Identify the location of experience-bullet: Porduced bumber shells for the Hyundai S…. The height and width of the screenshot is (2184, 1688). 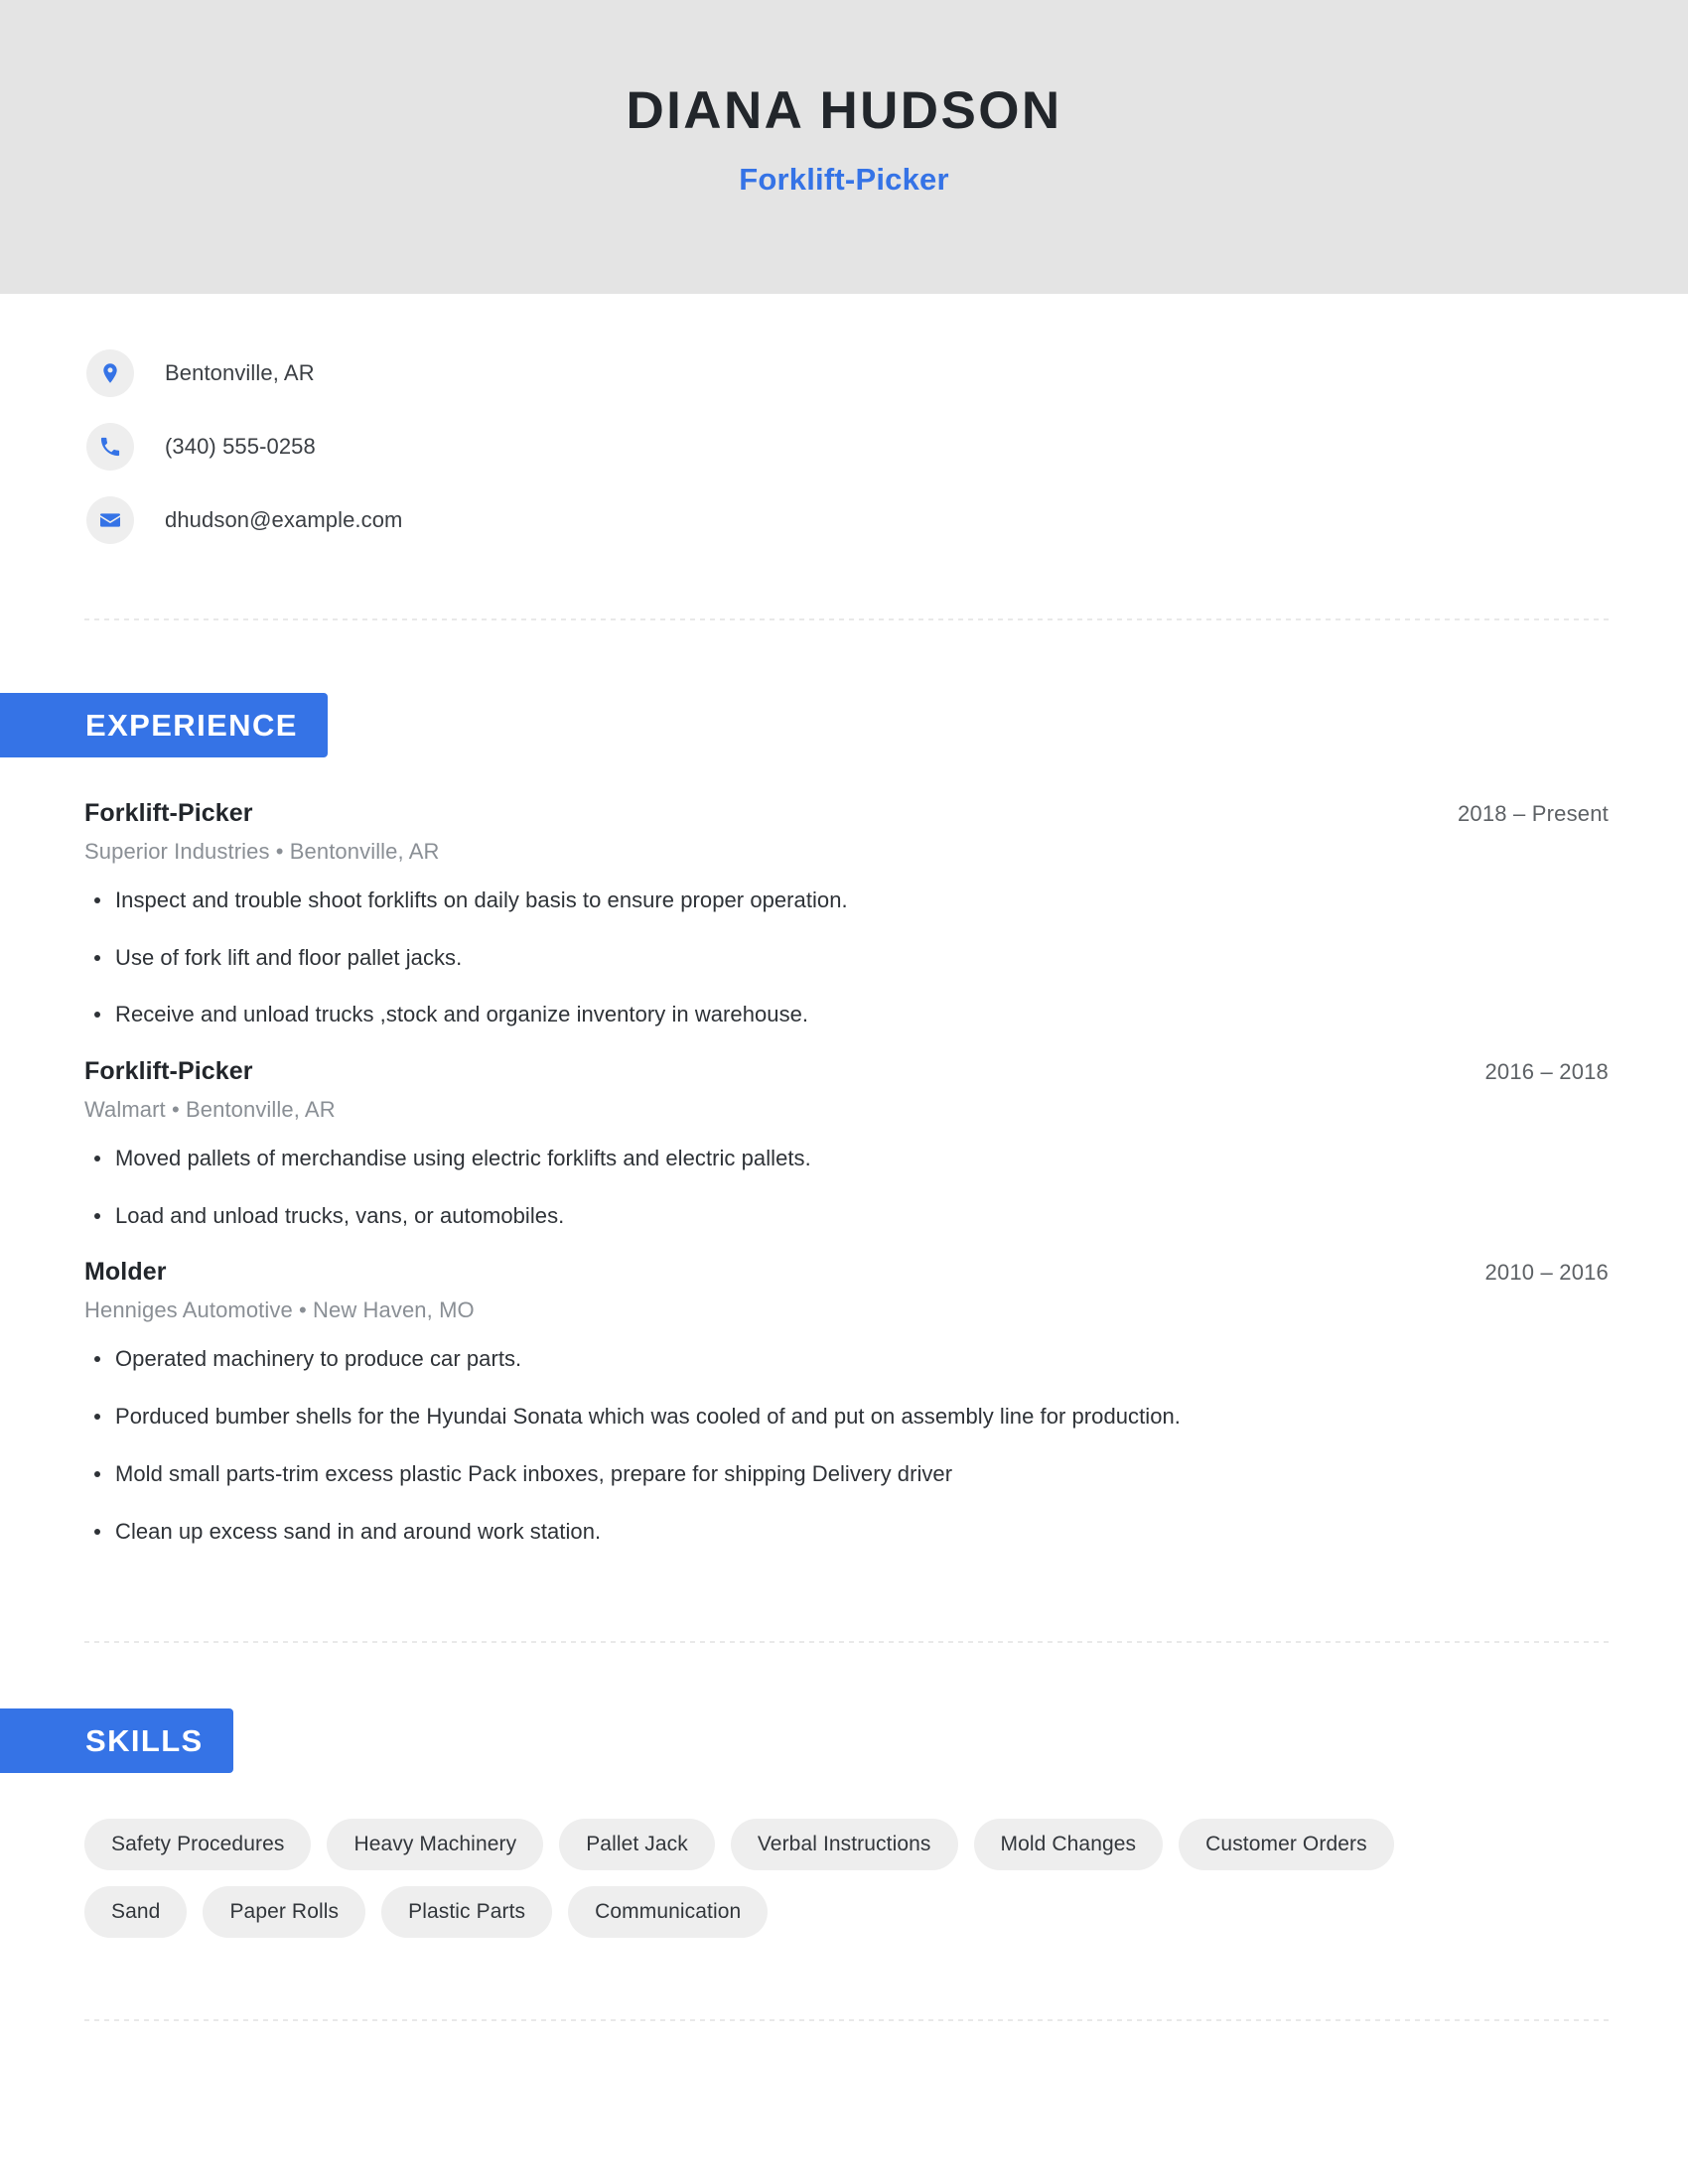
(846, 1417).